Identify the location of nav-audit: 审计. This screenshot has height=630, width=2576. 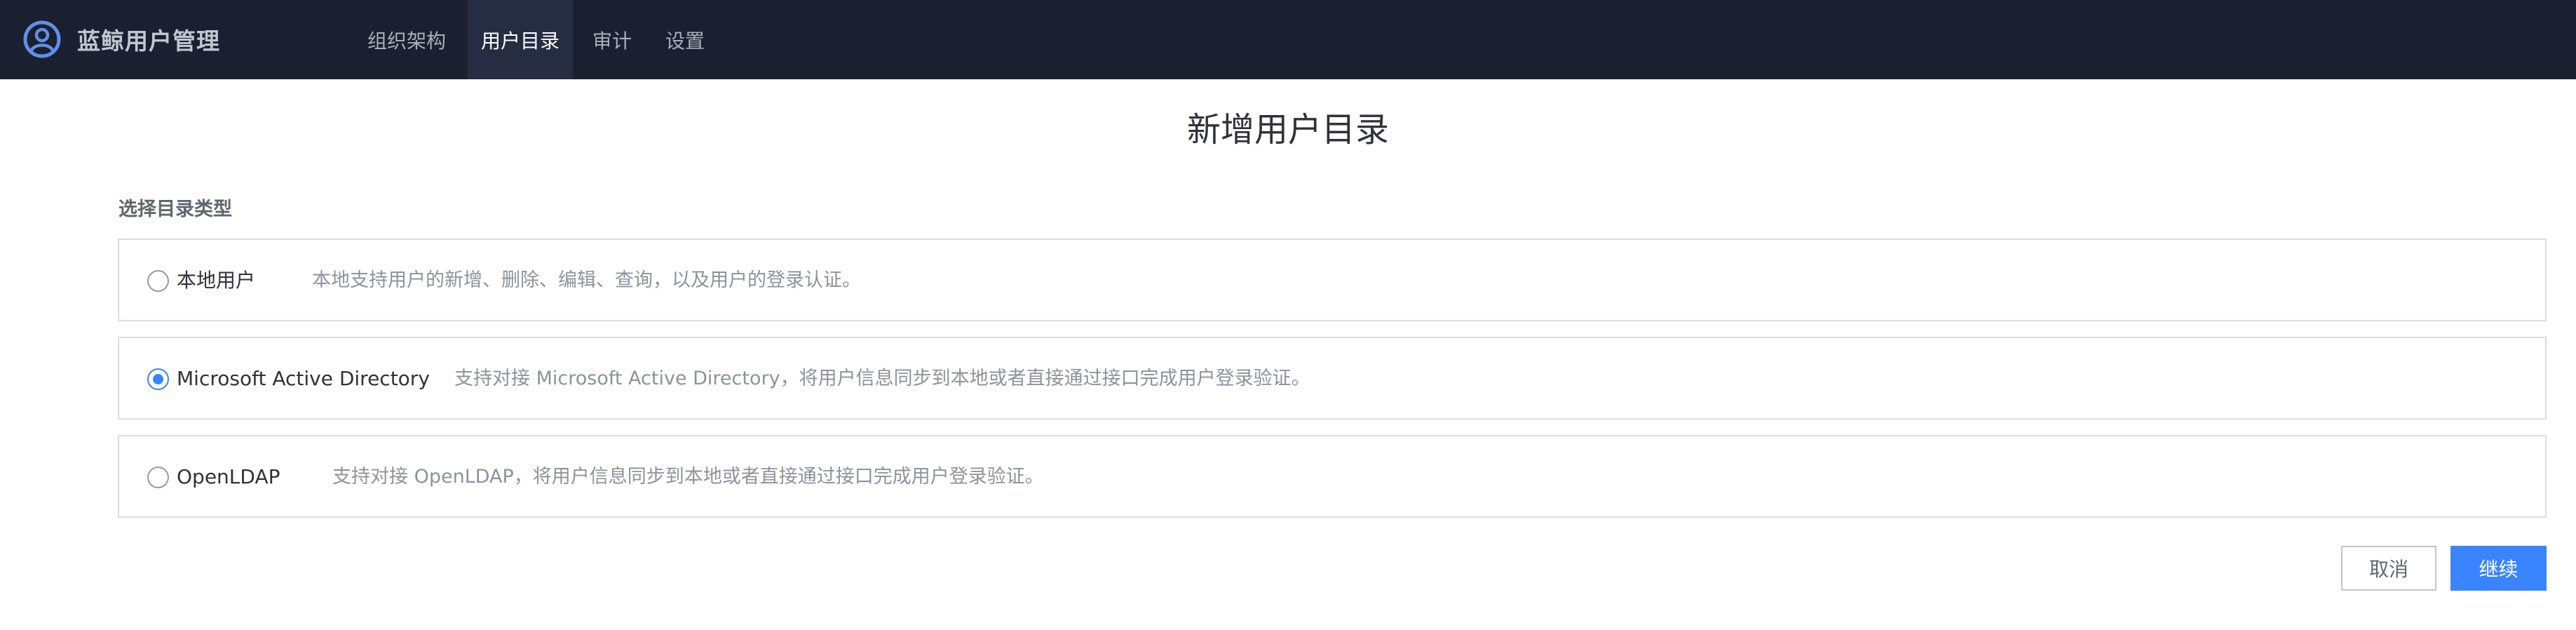
(612, 39).